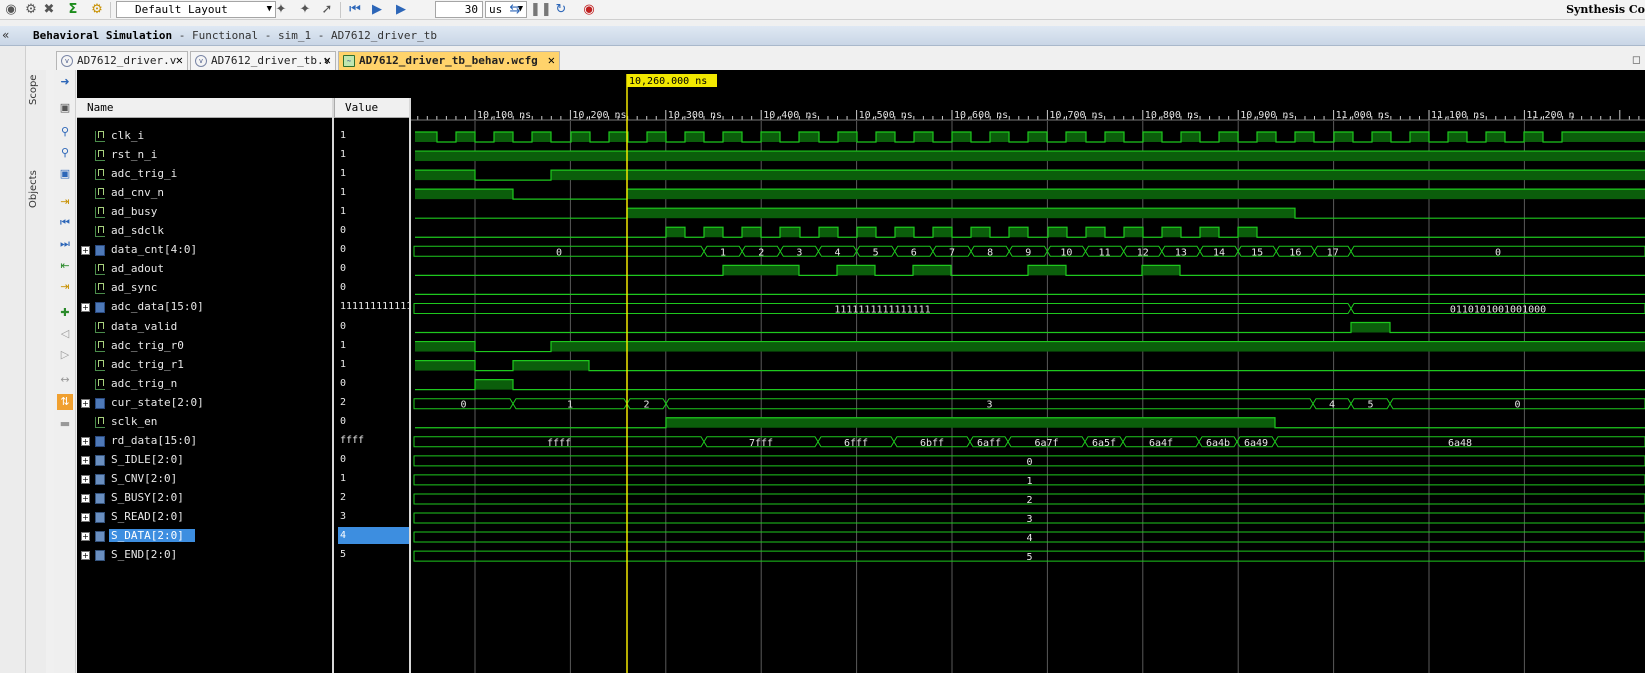 This screenshot has width=1645, height=673. Describe the element at coordinates (65, 244) in the screenshot. I see `goto-end-icon: ⏭` at that location.